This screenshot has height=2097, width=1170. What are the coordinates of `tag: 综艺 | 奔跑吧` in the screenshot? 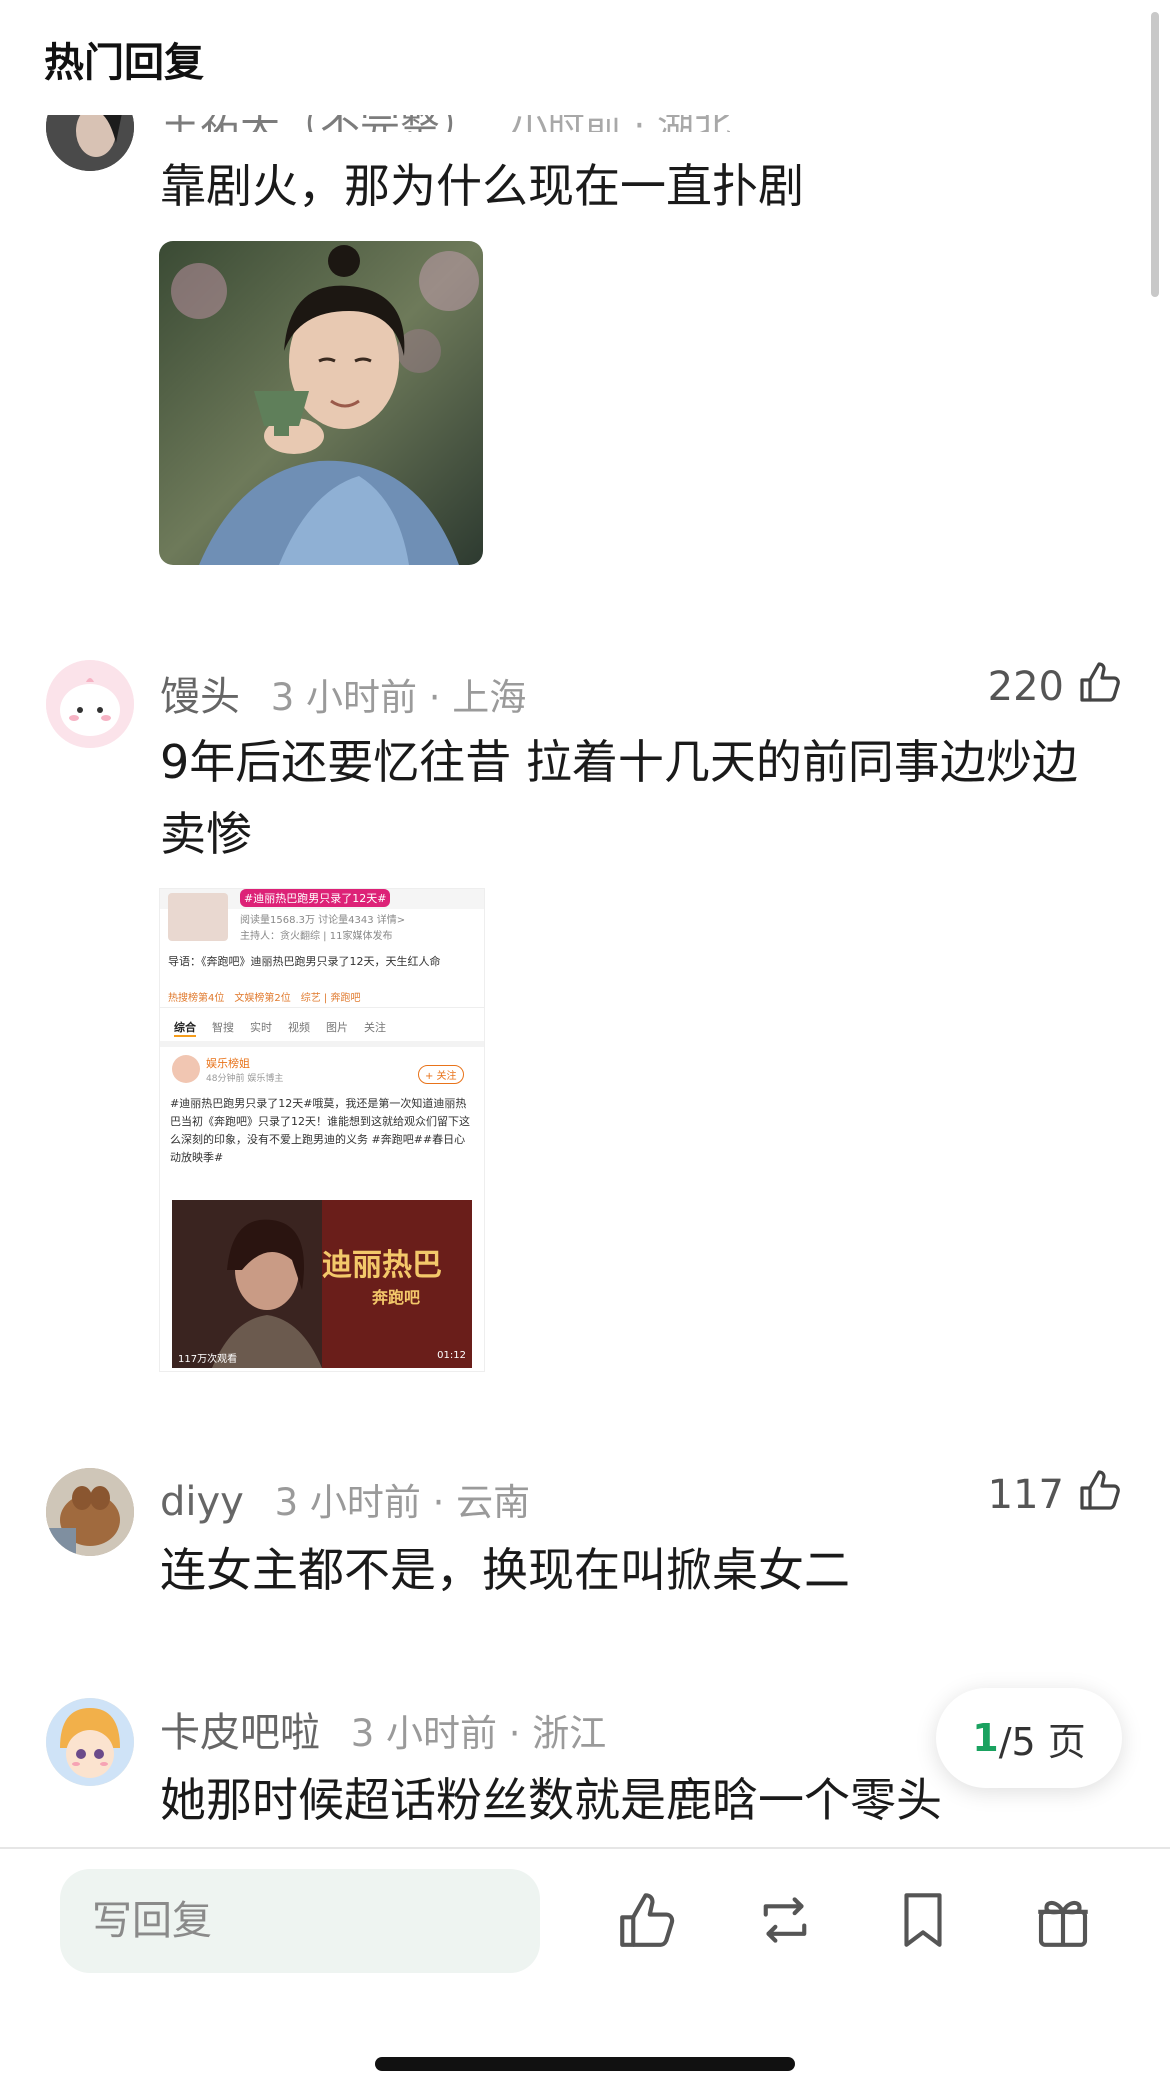 It's located at (330, 998).